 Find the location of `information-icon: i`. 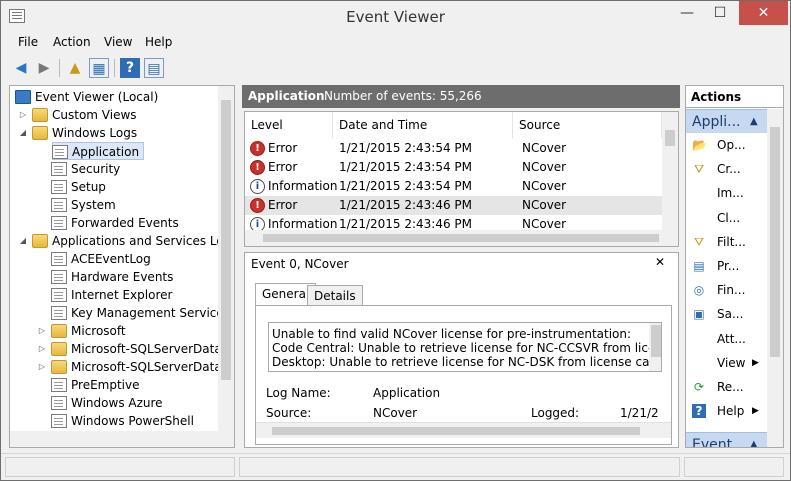

information-icon: i is located at coordinates (257, 186).